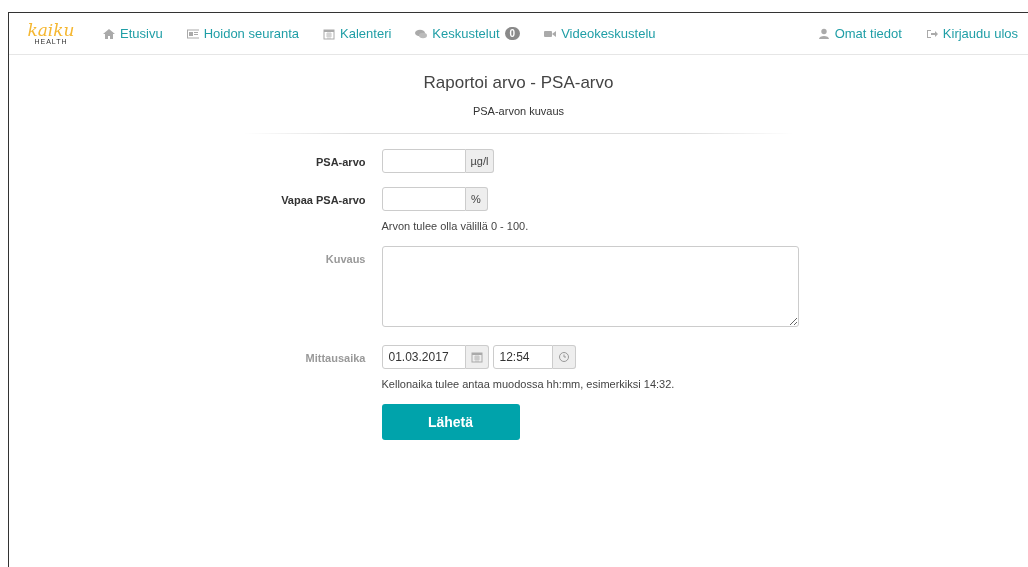 This screenshot has height=567, width=1028. I want to click on calendar-button, so click(477, 357).